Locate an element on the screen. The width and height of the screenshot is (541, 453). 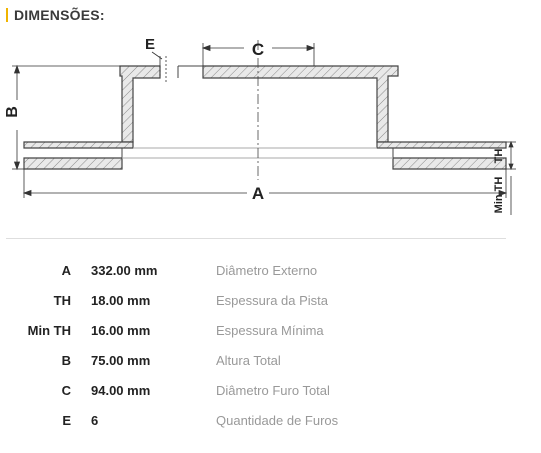
spec-description: Quantidade de Furos is located at coordinates (277, 420).